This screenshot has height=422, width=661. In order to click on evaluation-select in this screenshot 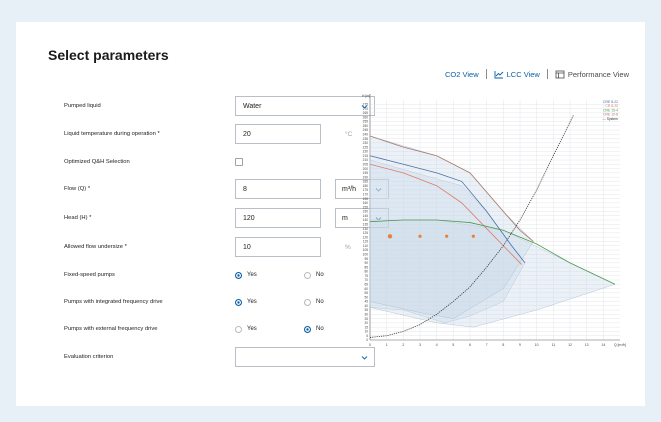, I will do `click(305, 357)`.